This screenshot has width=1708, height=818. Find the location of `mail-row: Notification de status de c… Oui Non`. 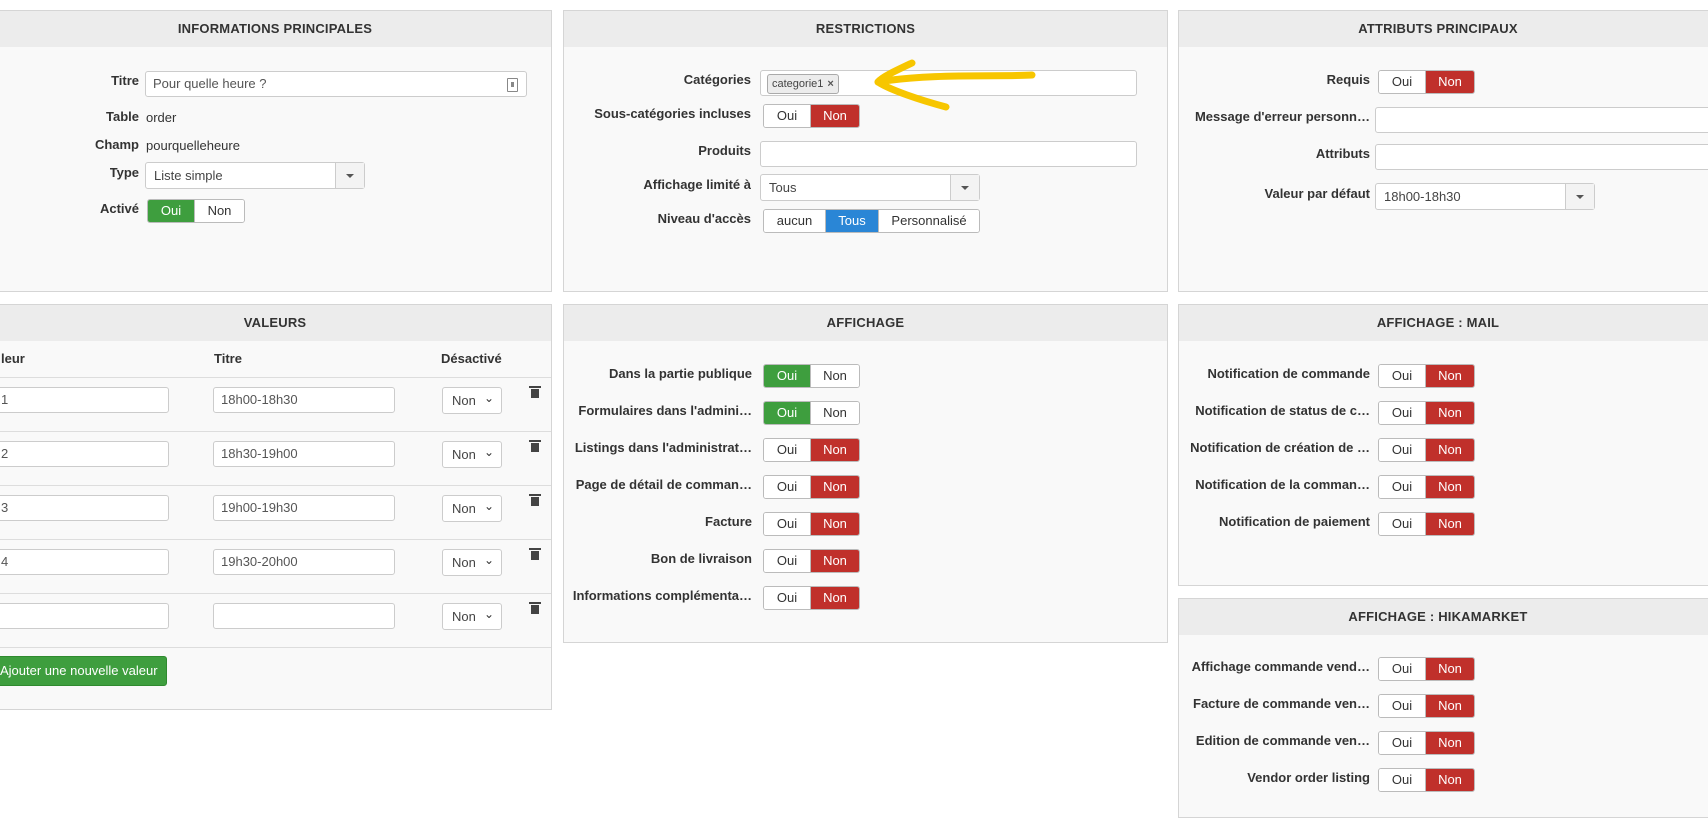

mail-row: Notification de status de c… Oui Non is located at coordinates (1443, 415).